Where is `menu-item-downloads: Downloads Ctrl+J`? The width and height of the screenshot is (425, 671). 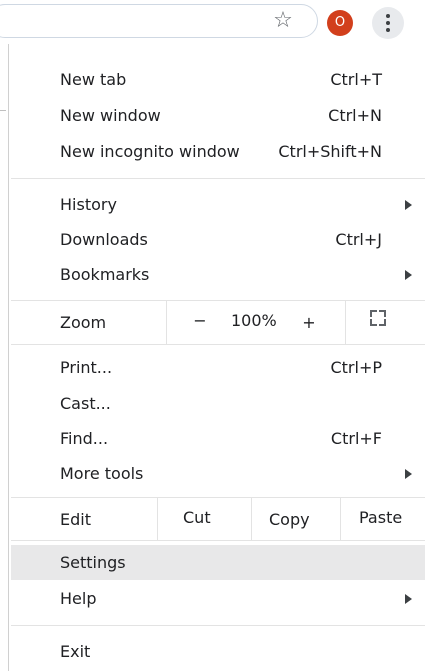 menu-item-downloads: Downloads Ctrl+J is located at coordinates (218, 239).